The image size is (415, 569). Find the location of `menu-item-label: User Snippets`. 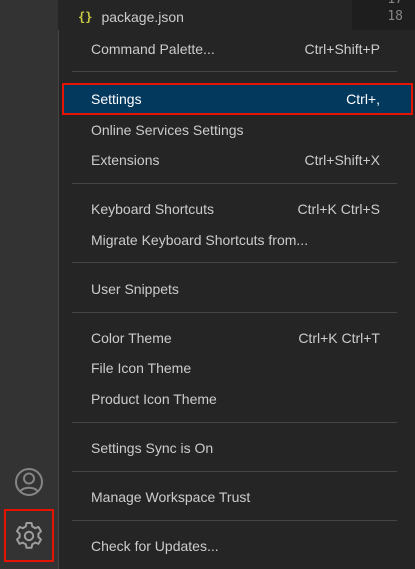

menu-item-label: User Snippets is located at coordinates (135, 289).